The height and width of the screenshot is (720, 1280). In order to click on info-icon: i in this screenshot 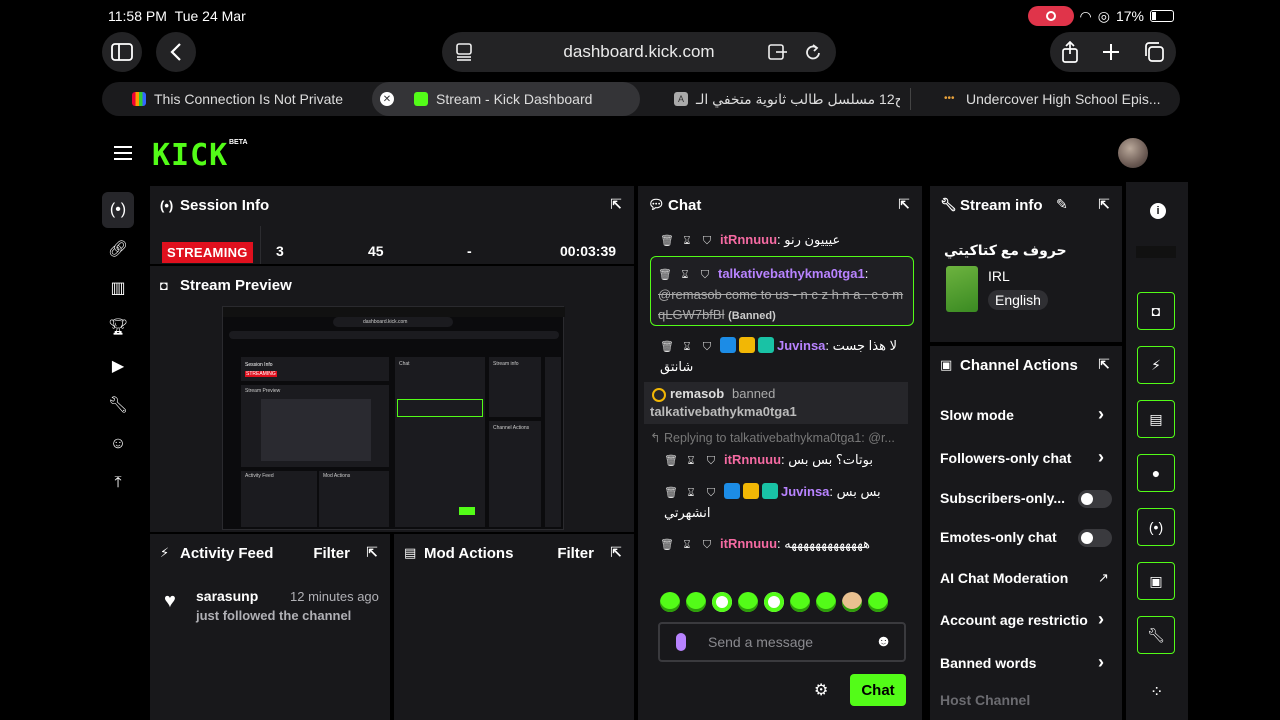, I will do `click(1158, 211)`.